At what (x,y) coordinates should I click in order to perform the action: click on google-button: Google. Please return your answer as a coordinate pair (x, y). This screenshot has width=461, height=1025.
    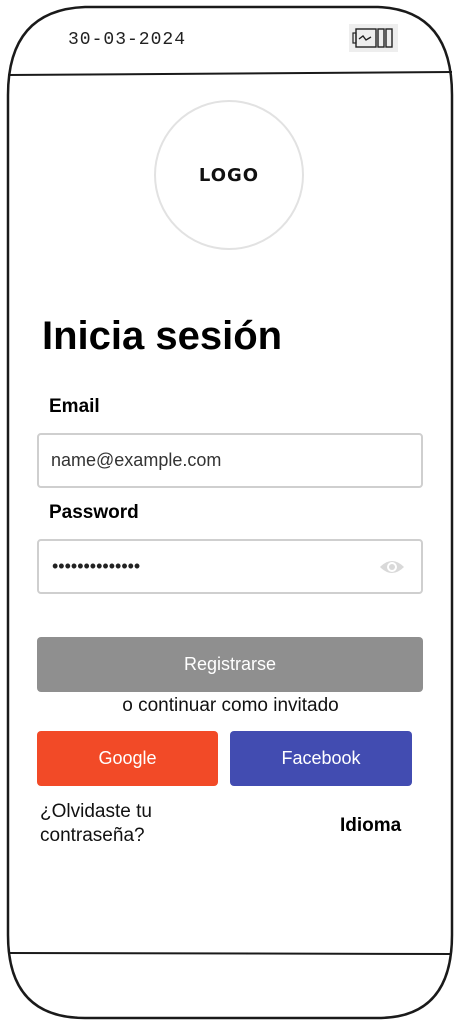
    Looking at the image, I should click on (127, 758).